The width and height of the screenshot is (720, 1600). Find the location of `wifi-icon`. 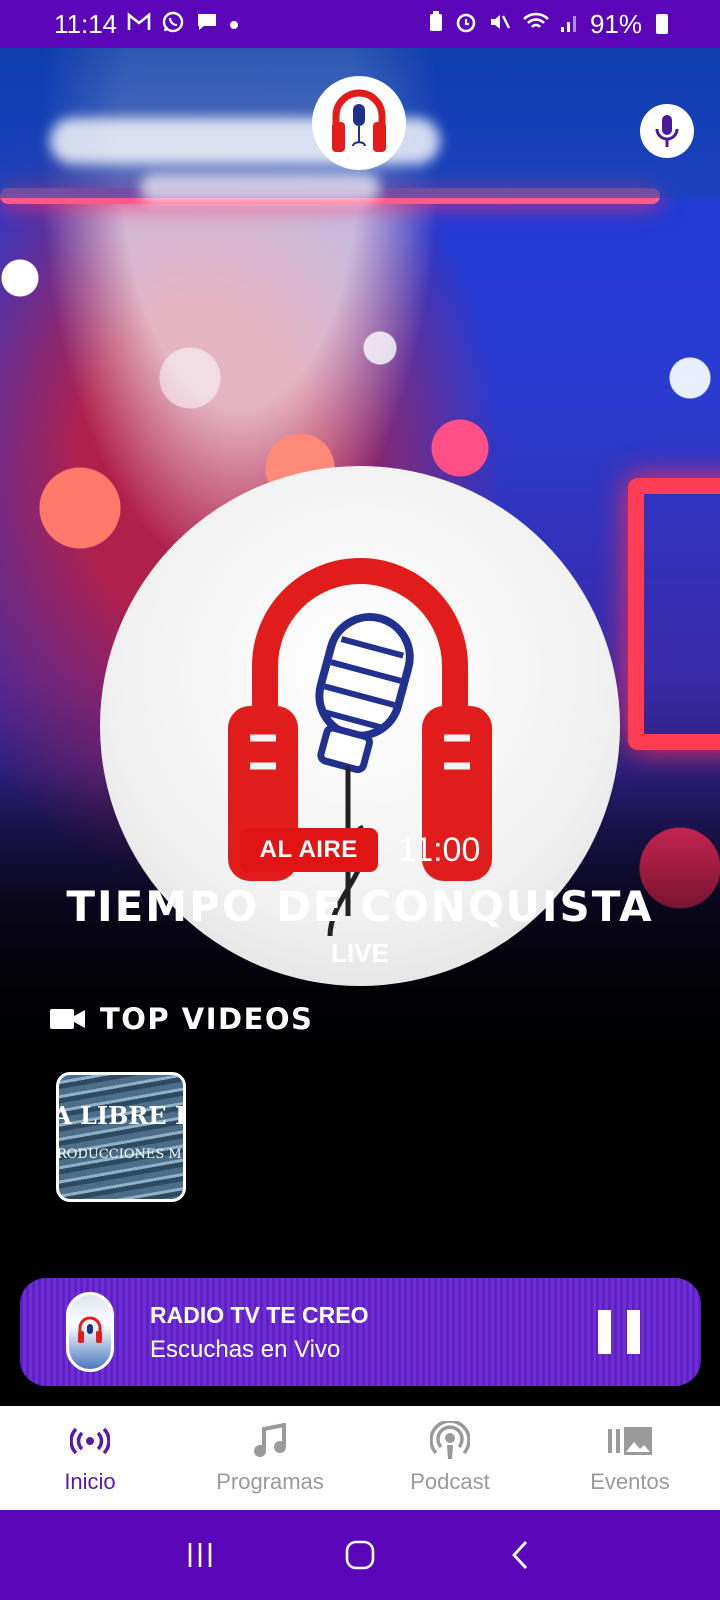

wifi-icon is located at coordinates (536, 24).